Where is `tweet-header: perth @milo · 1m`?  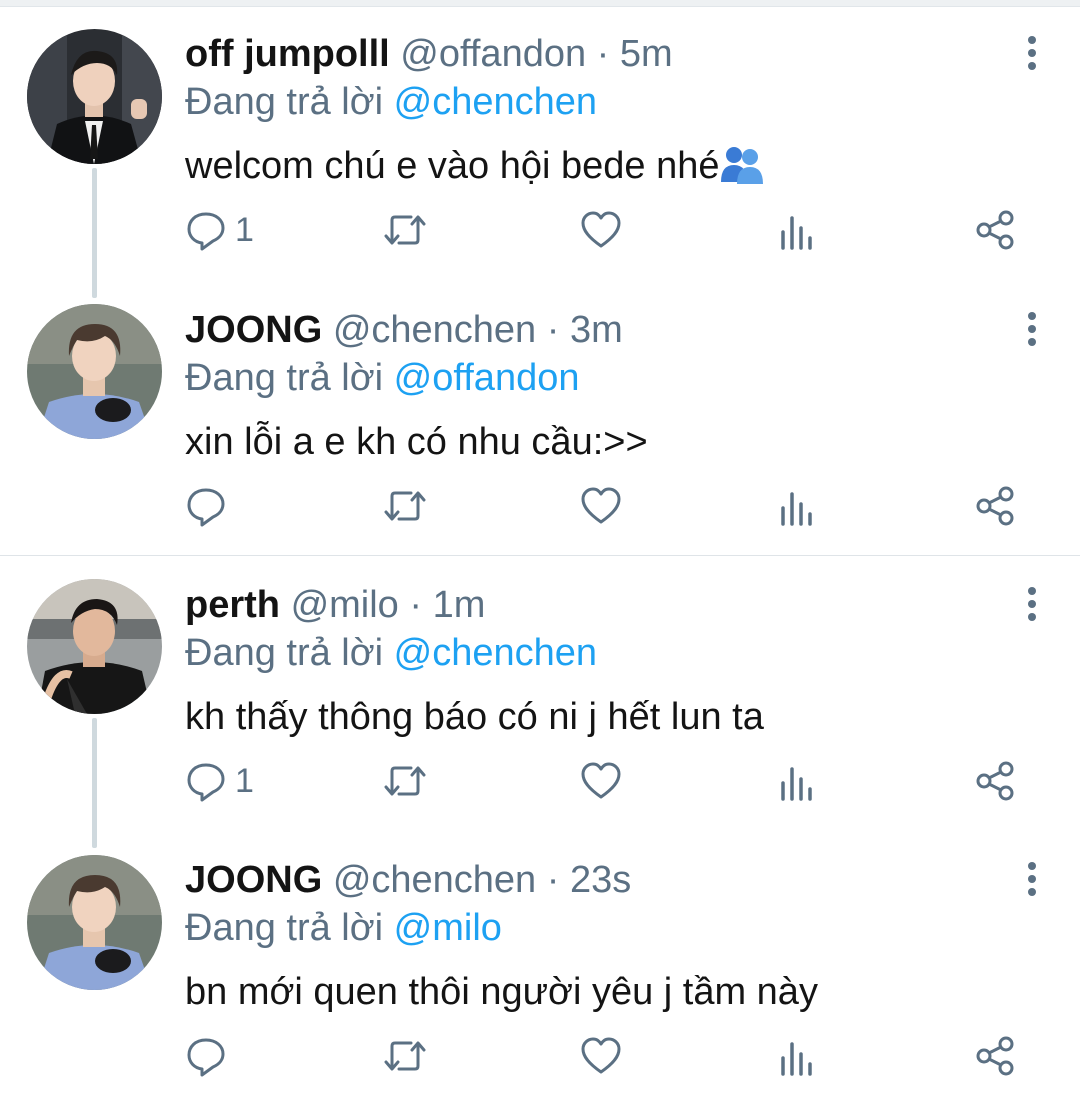
tweet-header: perth @milo · 1m is located at coordinates (335, 605).